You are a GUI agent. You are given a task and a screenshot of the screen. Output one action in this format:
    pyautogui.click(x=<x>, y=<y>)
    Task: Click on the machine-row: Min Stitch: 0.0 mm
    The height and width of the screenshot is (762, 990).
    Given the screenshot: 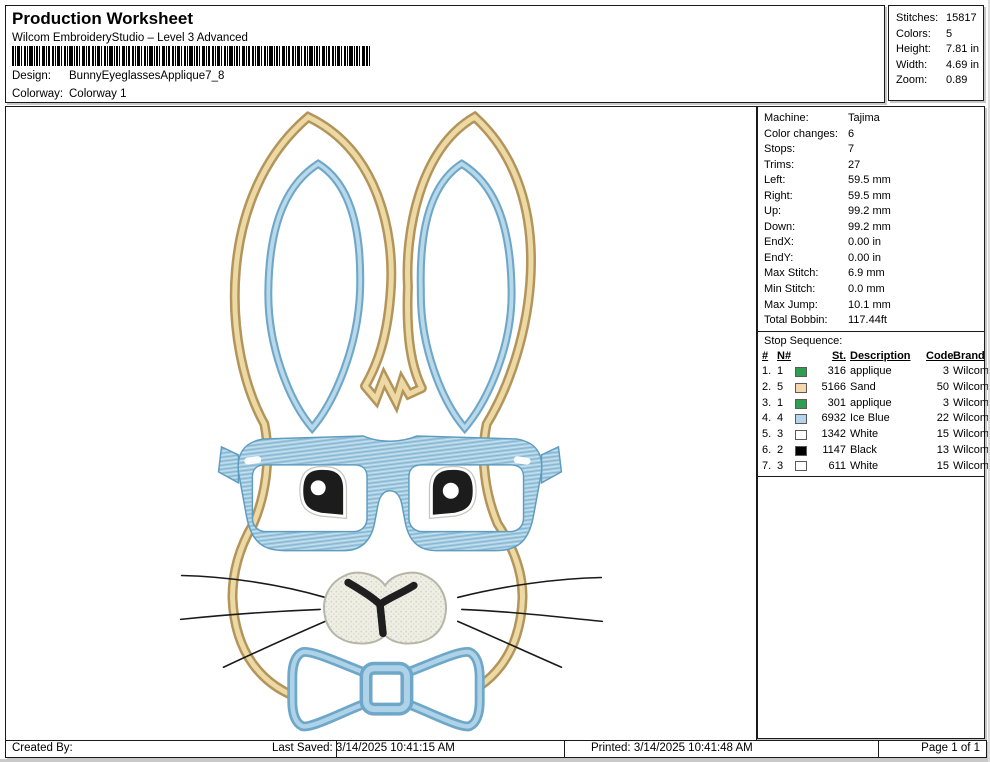 What is the action you would take?
    pyautogui.click(x=824, y=289)
    